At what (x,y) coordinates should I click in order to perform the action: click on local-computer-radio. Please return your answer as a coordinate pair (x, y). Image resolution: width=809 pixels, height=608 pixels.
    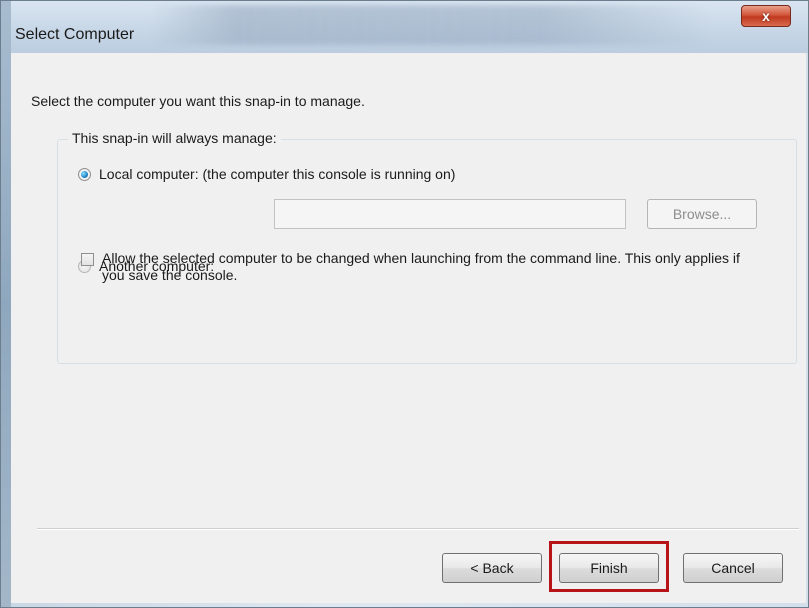
    Looking at the image, I should click on (84, 174).